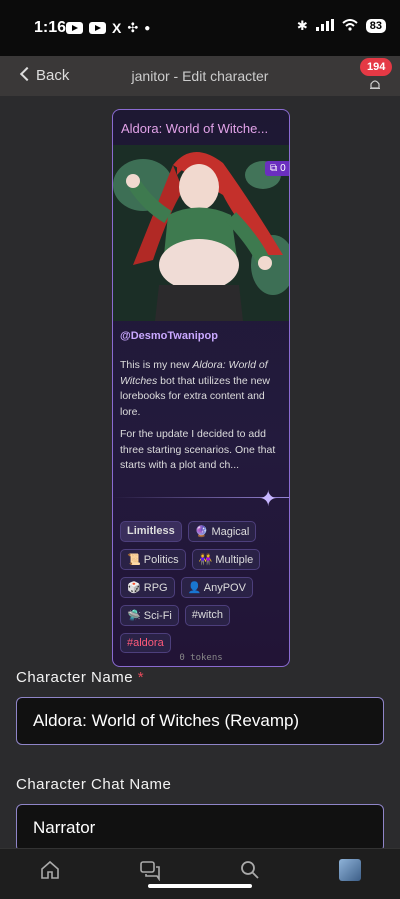 This screenshot has width=400, height=899. Describe the element at coordinates (141, 677) in the screenshot. I see `required-mark: *` at that location.